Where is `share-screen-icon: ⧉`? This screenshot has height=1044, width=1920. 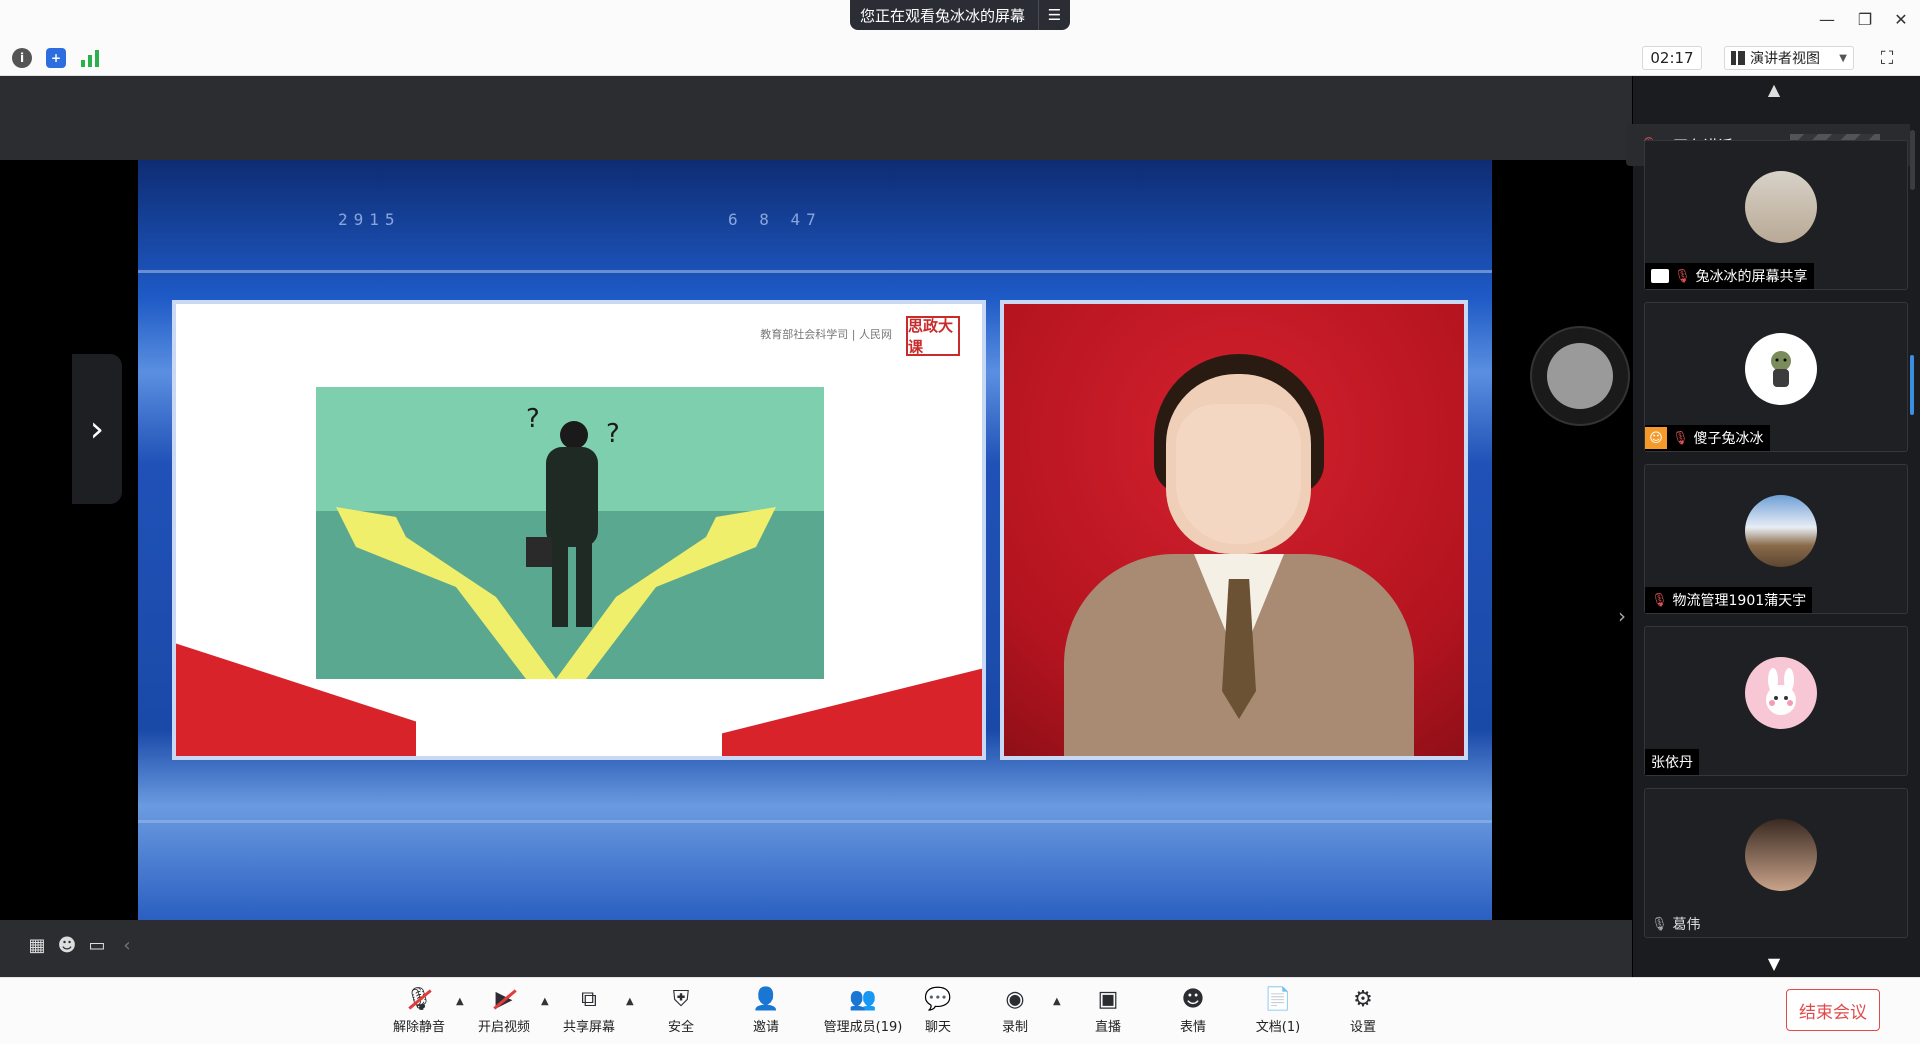 share-screen-icon: ⧉ is located at coordinates (589, 999).